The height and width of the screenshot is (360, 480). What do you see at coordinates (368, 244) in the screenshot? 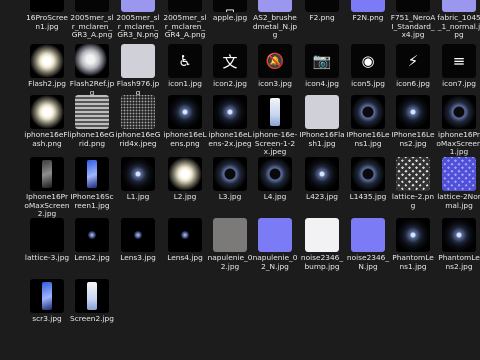
I see `file-item: noise2346_N.jpg` at bounding box center [368, 244].